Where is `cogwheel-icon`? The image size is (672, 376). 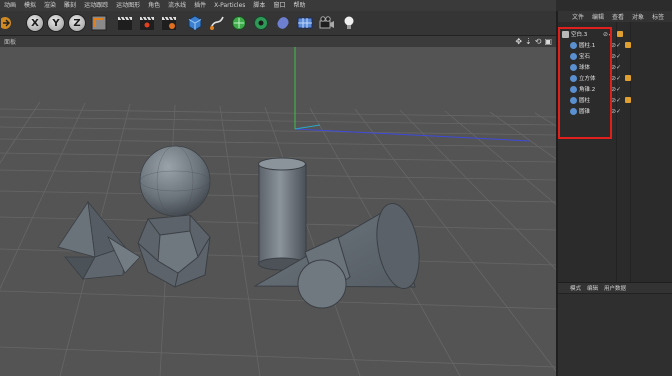
cogwheel-icon is located at coordinates (261, 23).